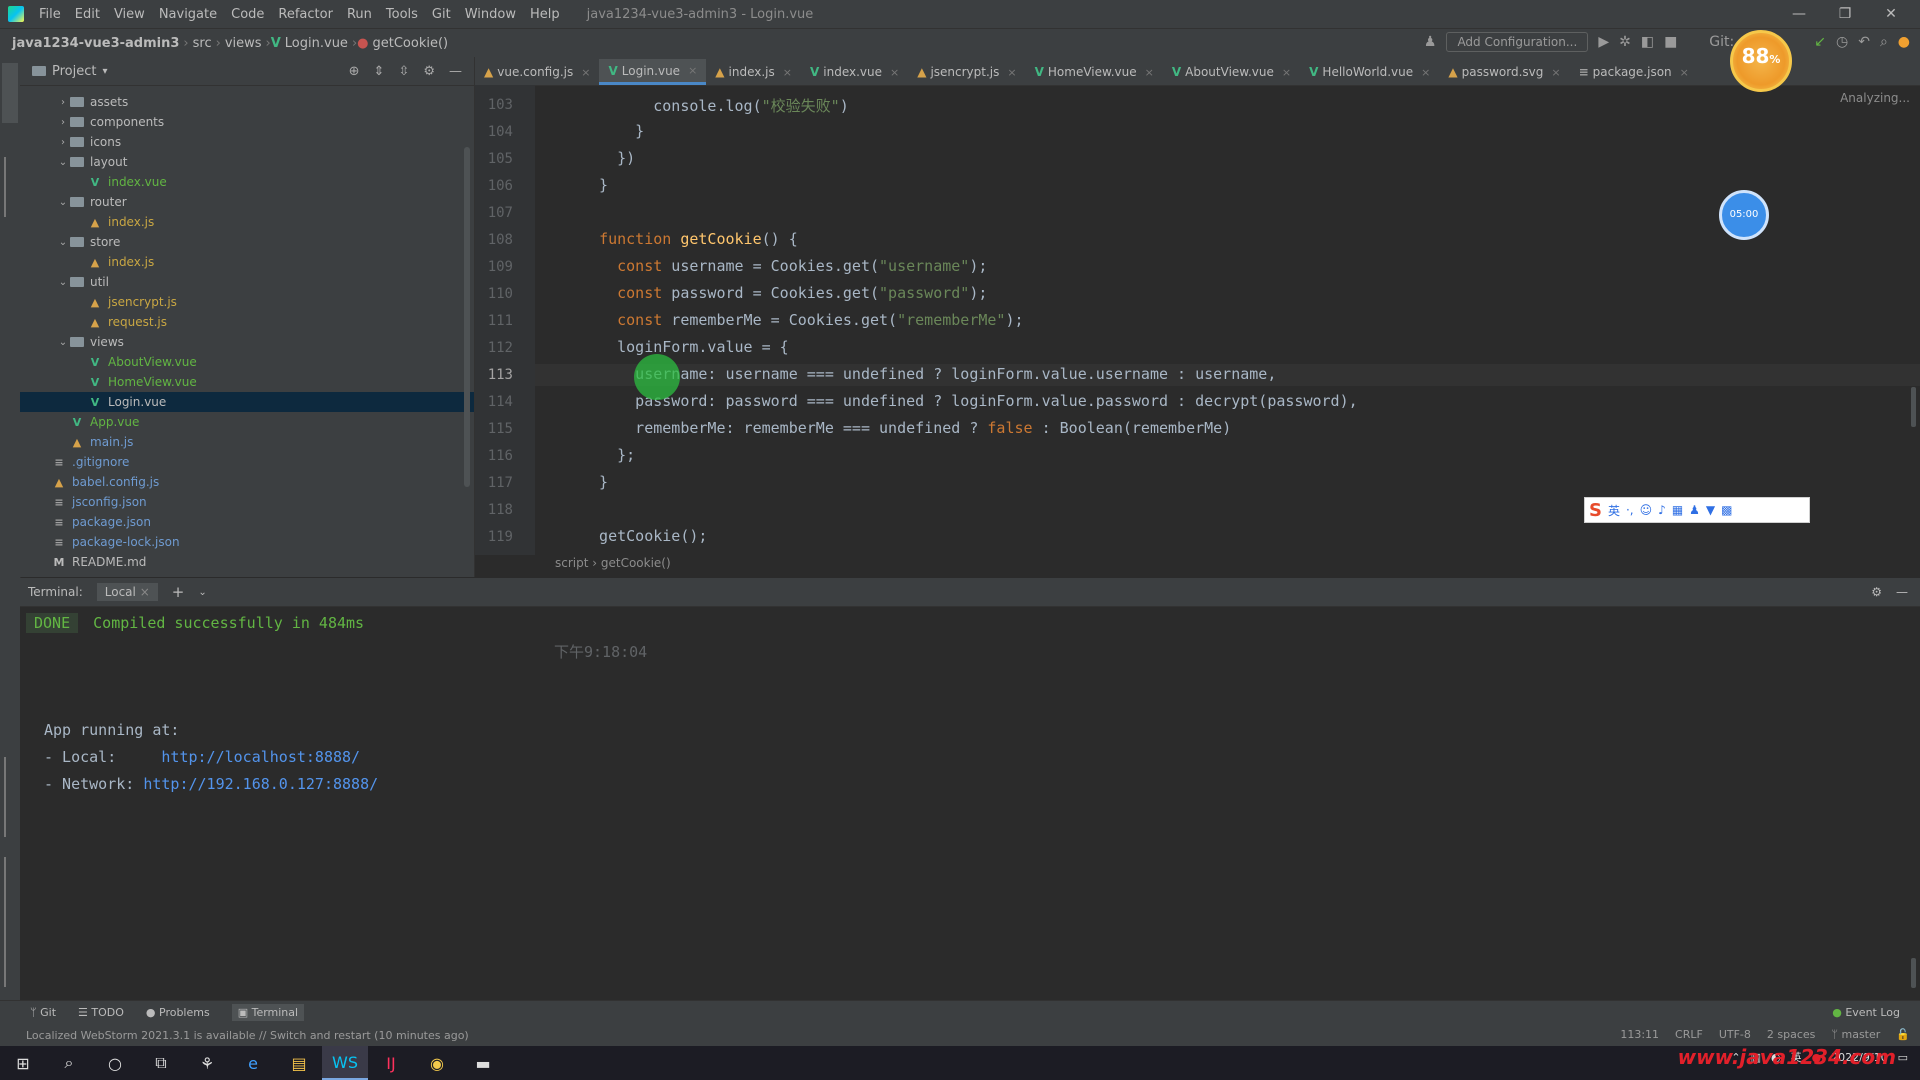  Describe the element at coordinates (608, 158) in the screenshot. I see `code-line: })` at that location.